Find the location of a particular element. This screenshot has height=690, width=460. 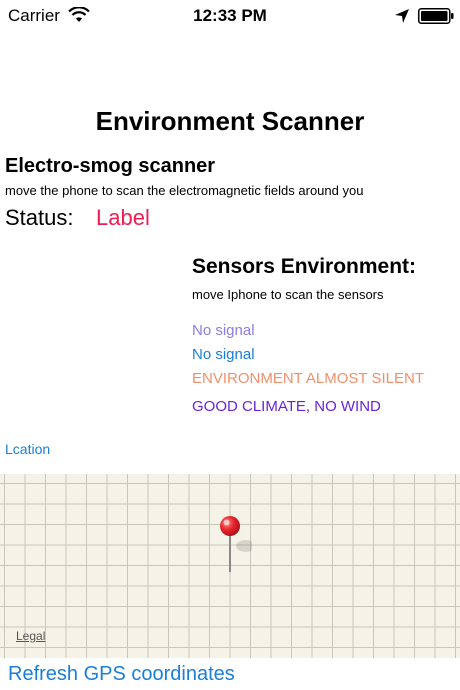

sensors-heading: Sensors Environment: is located at coordinates (304, 266).